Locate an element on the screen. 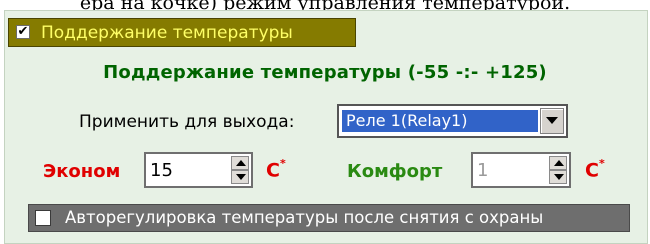 Image resolution: width=650 pixels, height=244 pixels. comfort-unit: С* is located at coordinates (595, 169).